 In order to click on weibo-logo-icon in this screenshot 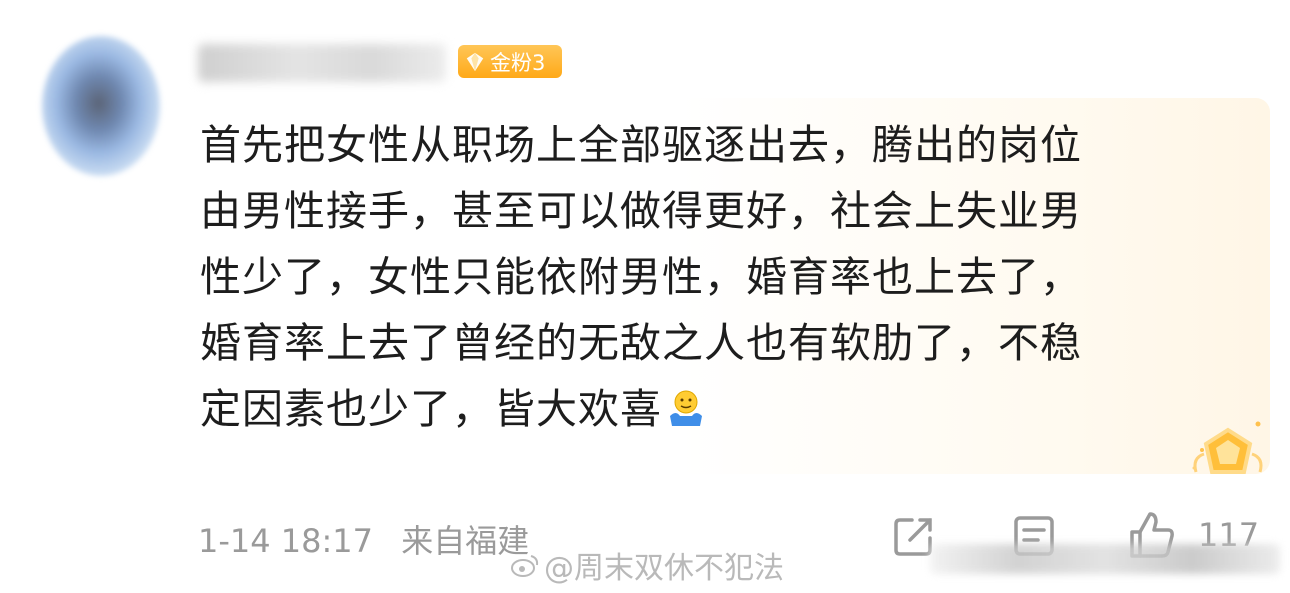, I will do `click(525, 566)`.